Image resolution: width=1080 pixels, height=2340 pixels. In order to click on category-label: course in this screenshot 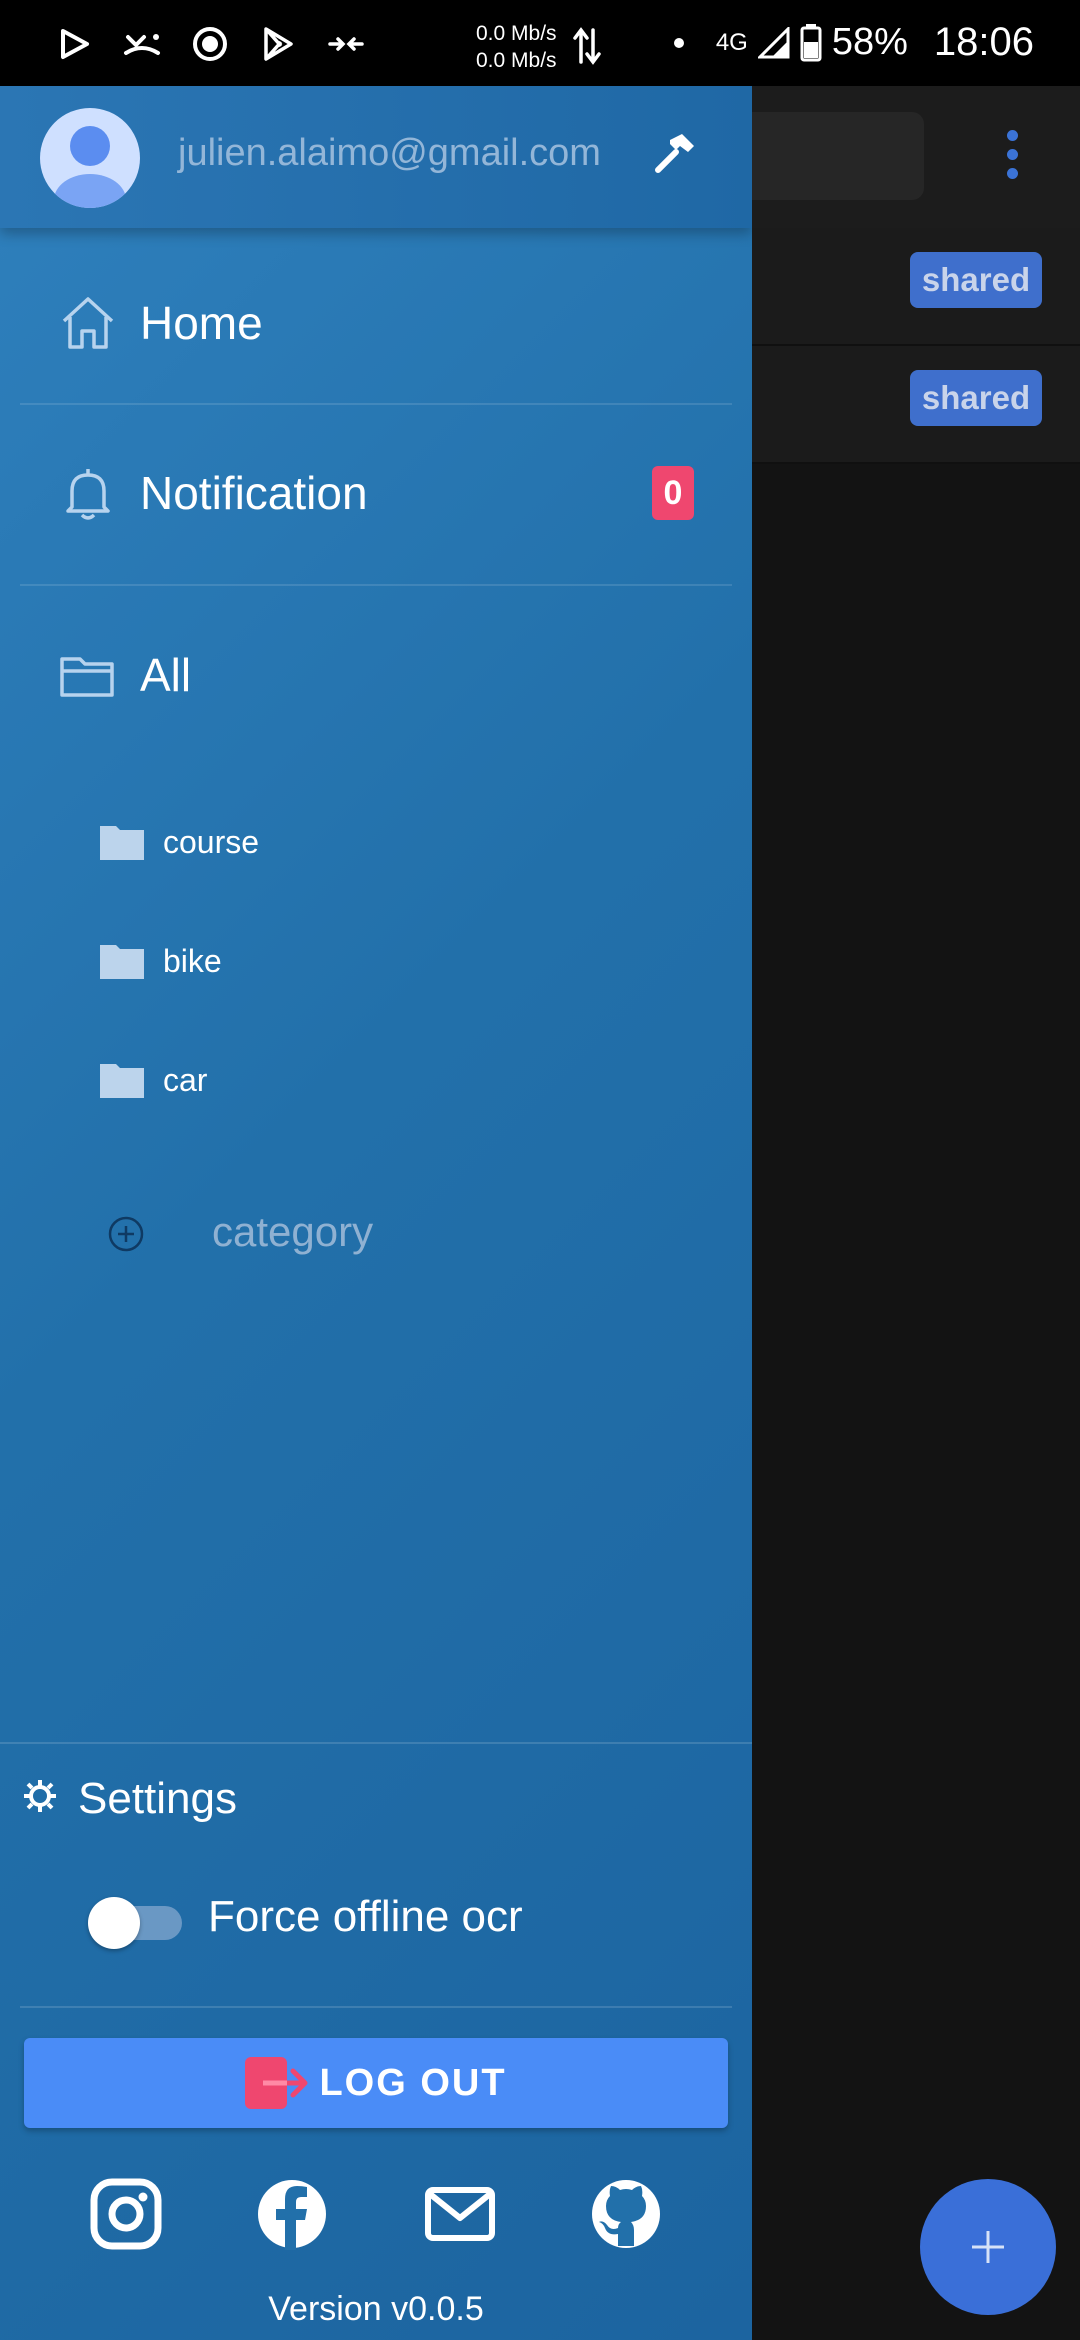, I will do `click(211, 842)`.